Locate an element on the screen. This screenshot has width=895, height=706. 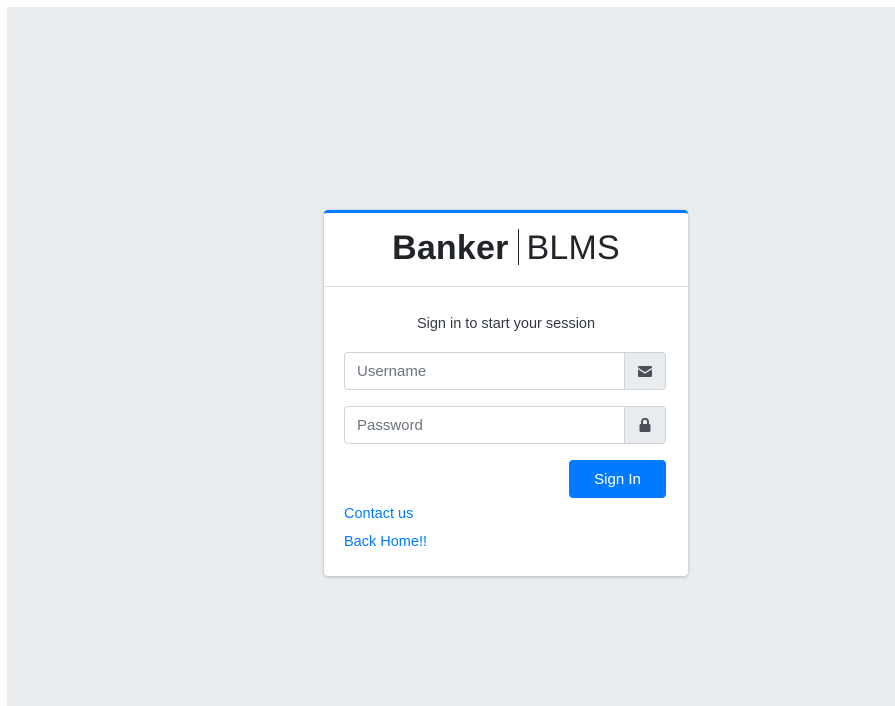
login-message: Sign in to start your session is located at coordinates (506, 324).